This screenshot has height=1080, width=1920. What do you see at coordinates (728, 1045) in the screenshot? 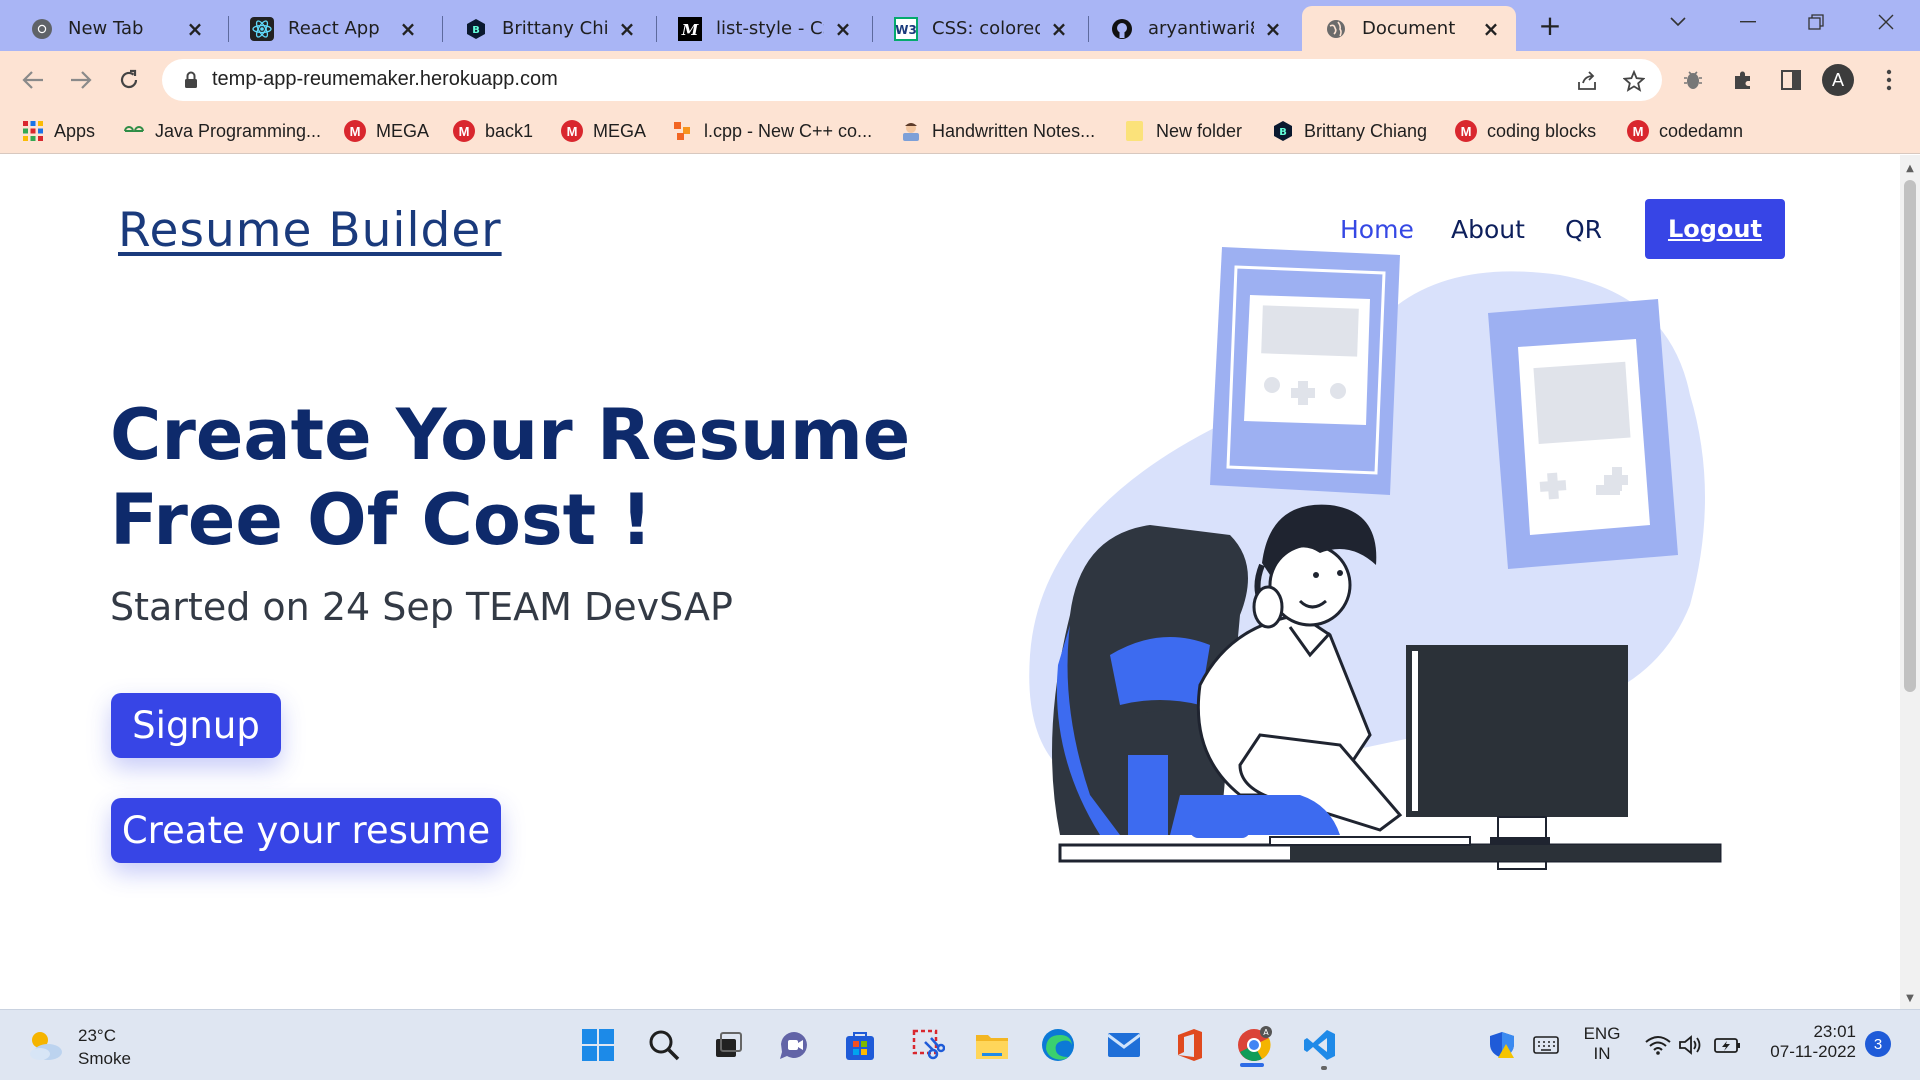
I see `task-view-icon` at bounding box center [728, 1045].